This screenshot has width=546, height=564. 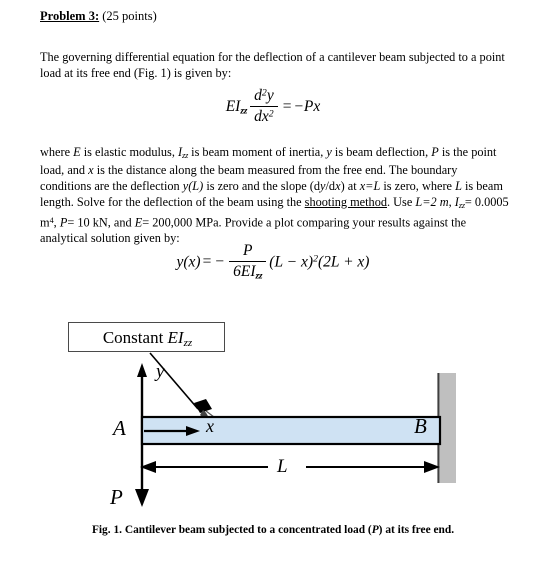 What do you see at coordinates (282, 466) in the screenshot?
I see `label-length-L: L` at bounding box center [282, 466].